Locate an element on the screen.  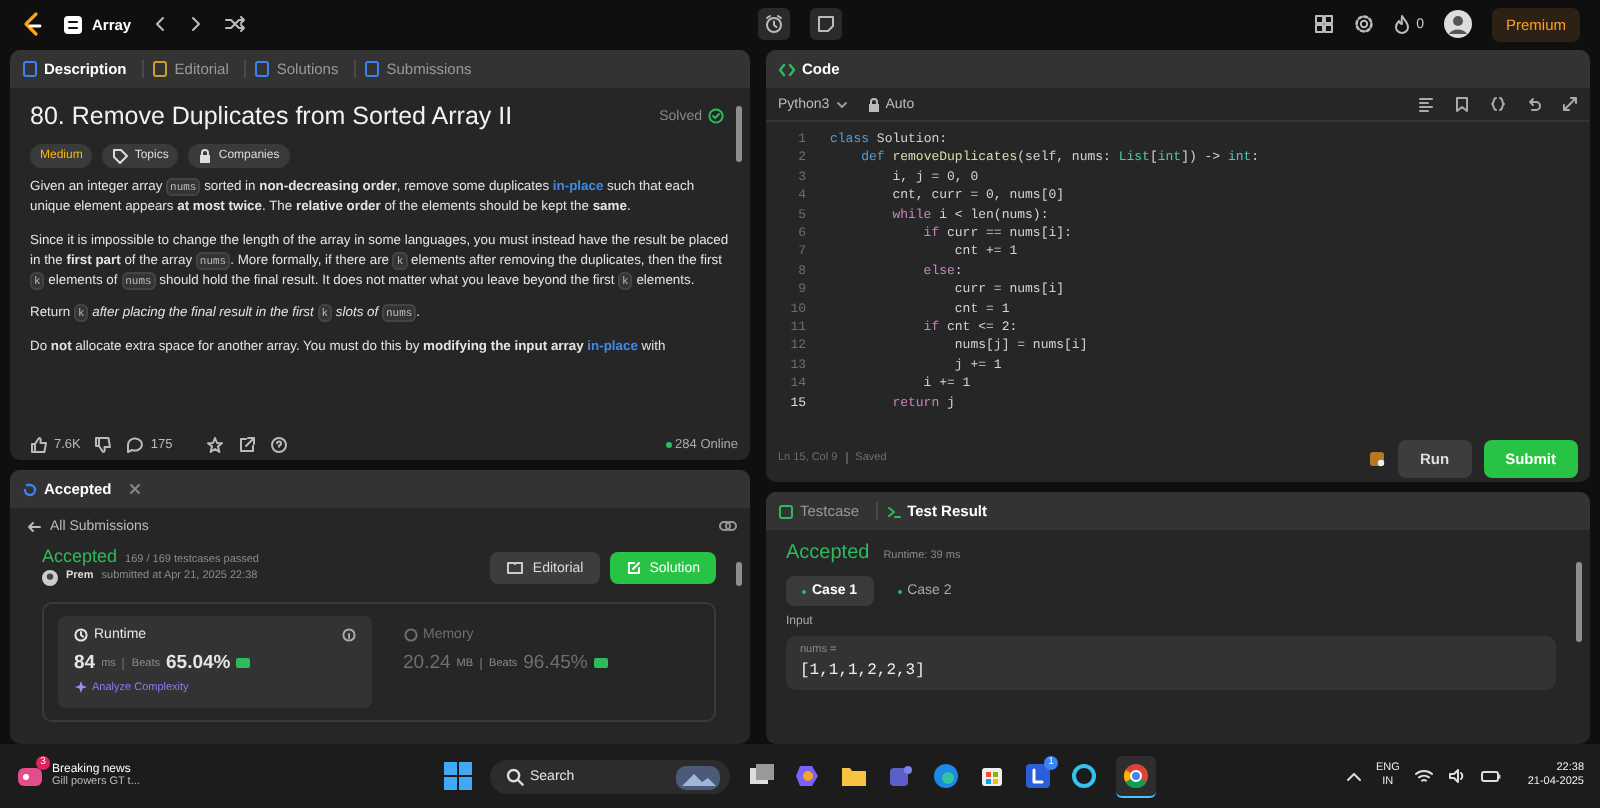
shuffle-icon is located at coordinates (234, 24).